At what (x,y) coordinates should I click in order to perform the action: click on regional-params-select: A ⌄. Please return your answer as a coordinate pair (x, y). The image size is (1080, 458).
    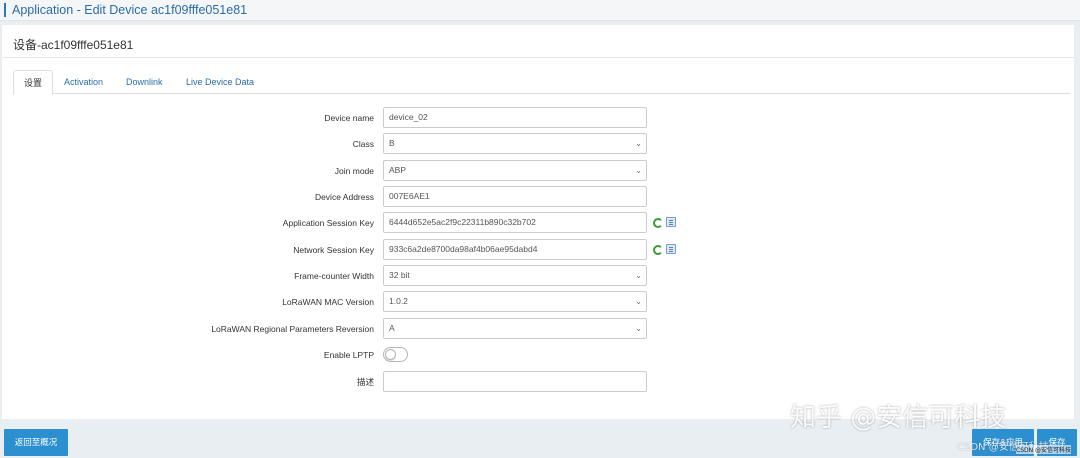
    Looking at the image, I should click on (515, 328).